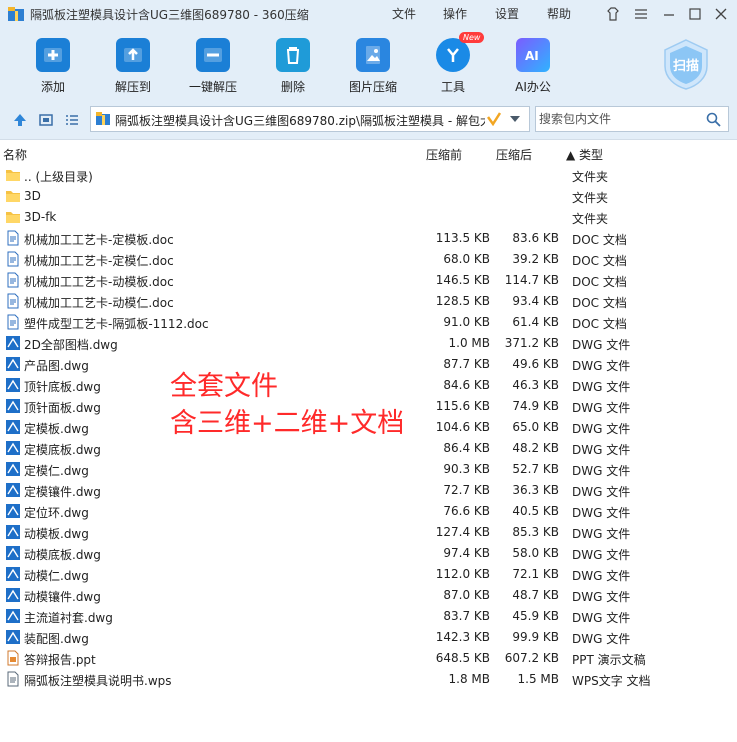 This screenshot has height=742, width=737. I want to click on file-name: 动模镶件.dwg, so click(62, 597).